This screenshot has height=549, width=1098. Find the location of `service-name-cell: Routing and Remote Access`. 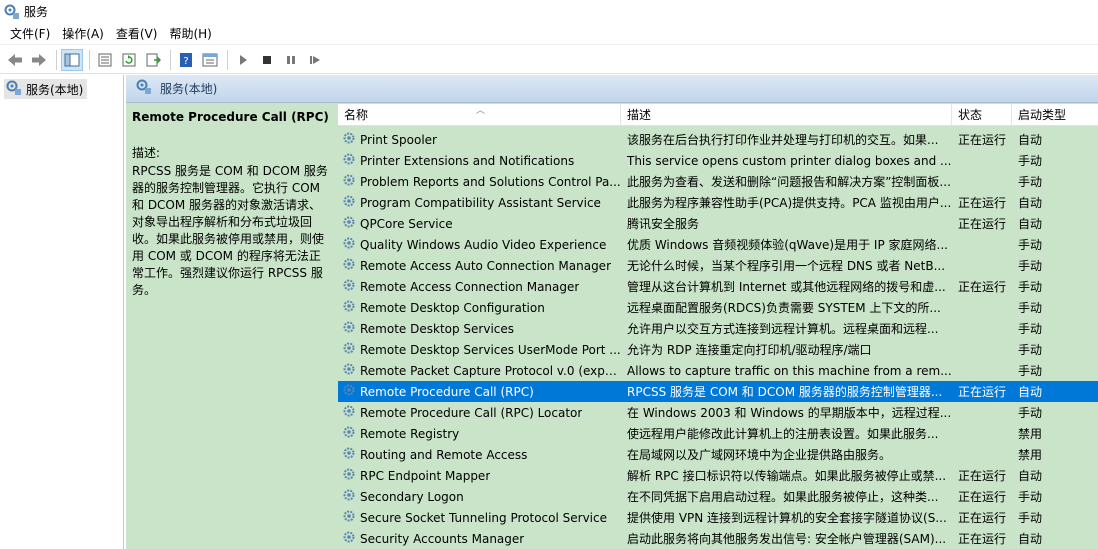

service-name-cell: Routing and Remote Access is located at coordinates (479, 454).